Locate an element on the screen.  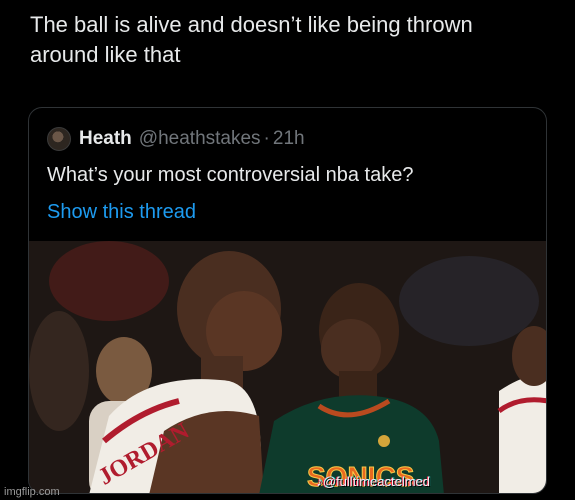
tweet-timestamp: 21h is located at coordinates (289, 139).